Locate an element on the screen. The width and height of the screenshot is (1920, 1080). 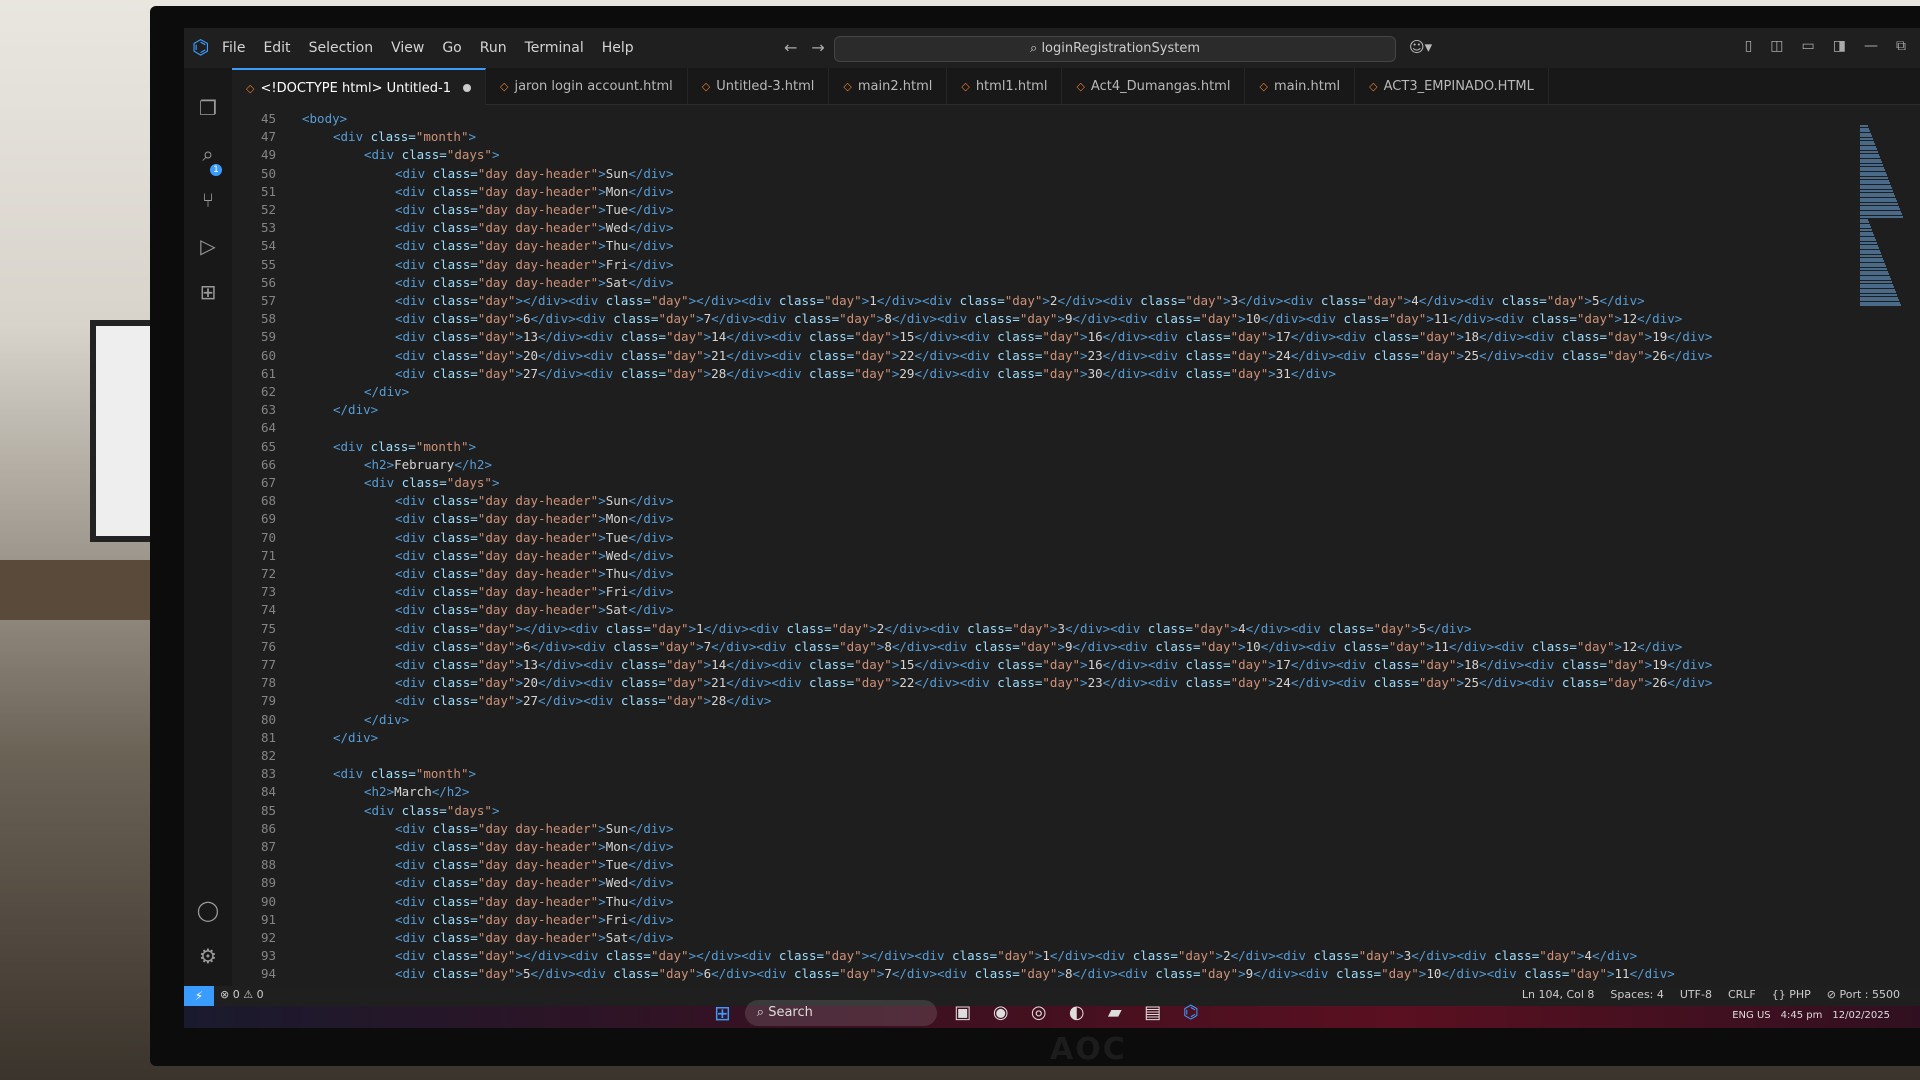
menu-item-run: Run is located at coordinates (493, 48).